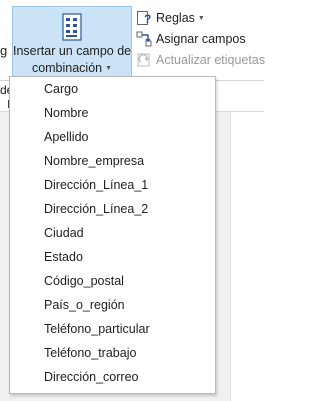  What do you see at coordinates (72, 41) in the screenshot?
I see `insert-merge-field-button: Insertar un campo de combinación ▼` at bounding box center [72, 41].